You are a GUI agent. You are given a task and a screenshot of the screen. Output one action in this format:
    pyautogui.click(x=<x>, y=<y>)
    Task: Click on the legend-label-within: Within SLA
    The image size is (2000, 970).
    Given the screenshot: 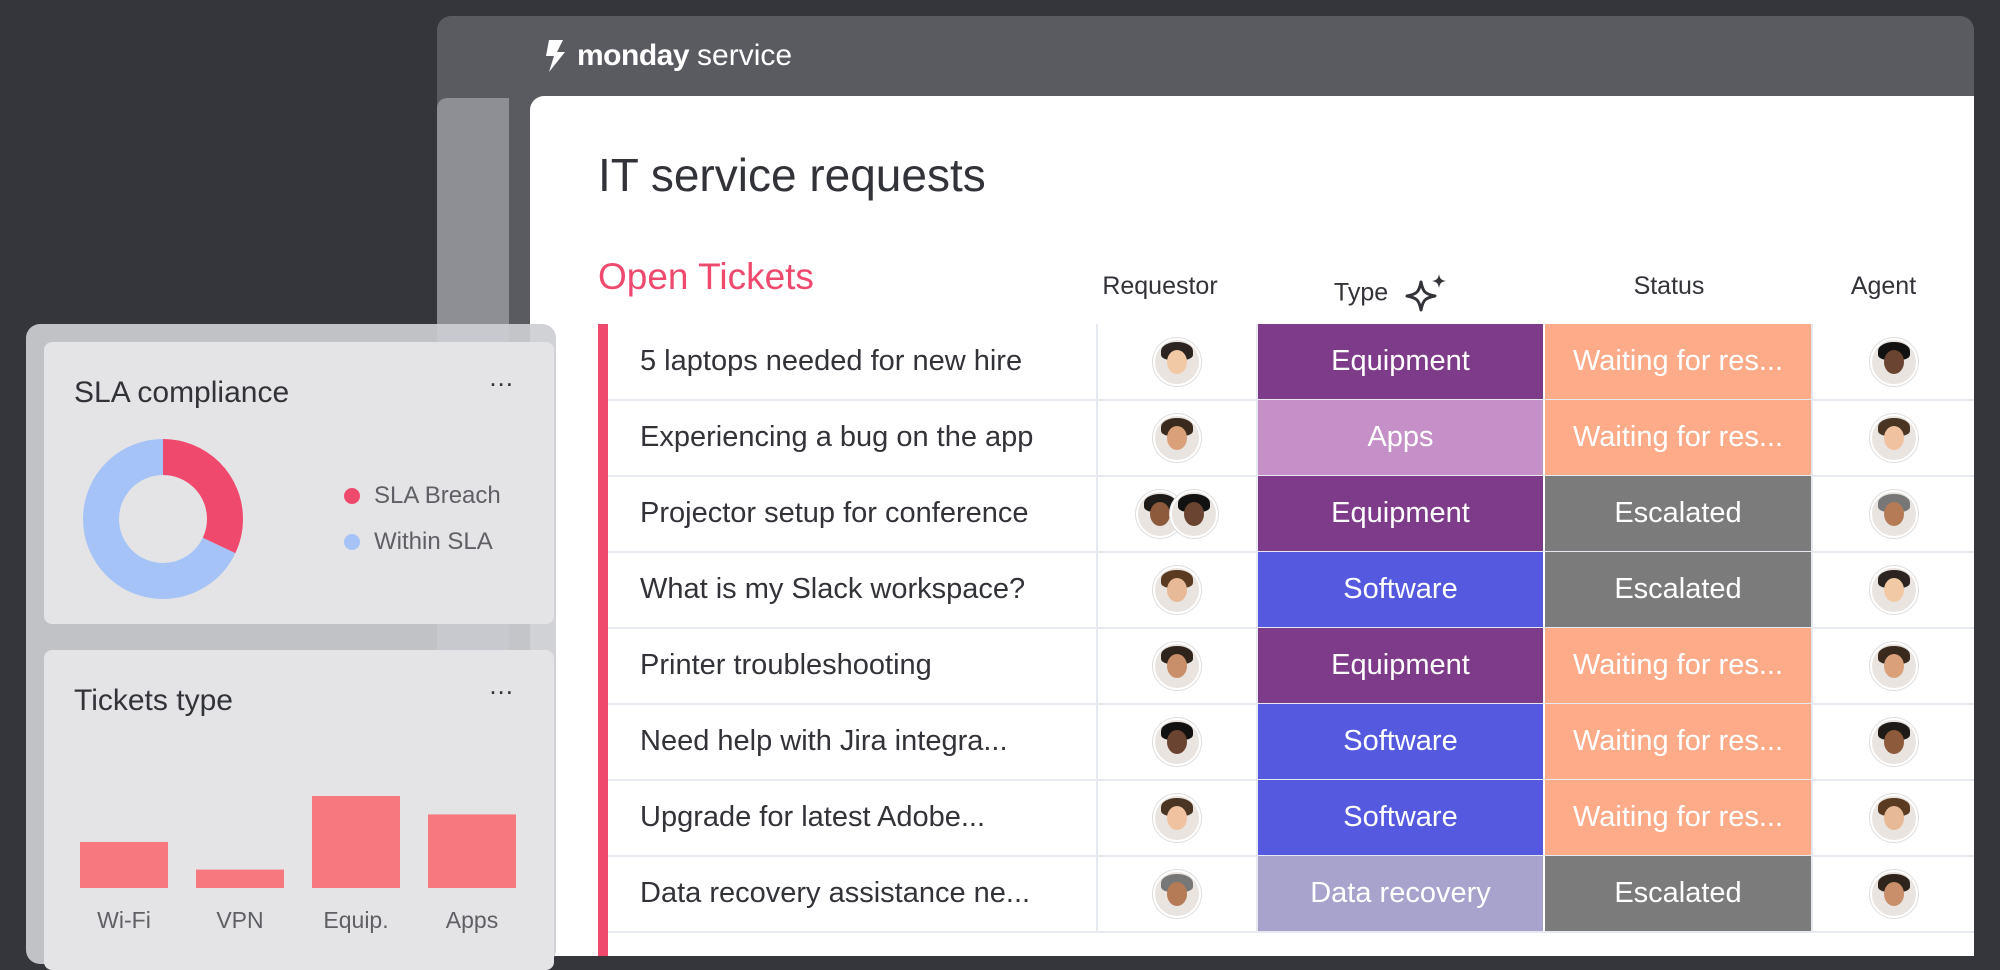 What is the action you would take?
    pyautogui.click(x=433, y=541)
    